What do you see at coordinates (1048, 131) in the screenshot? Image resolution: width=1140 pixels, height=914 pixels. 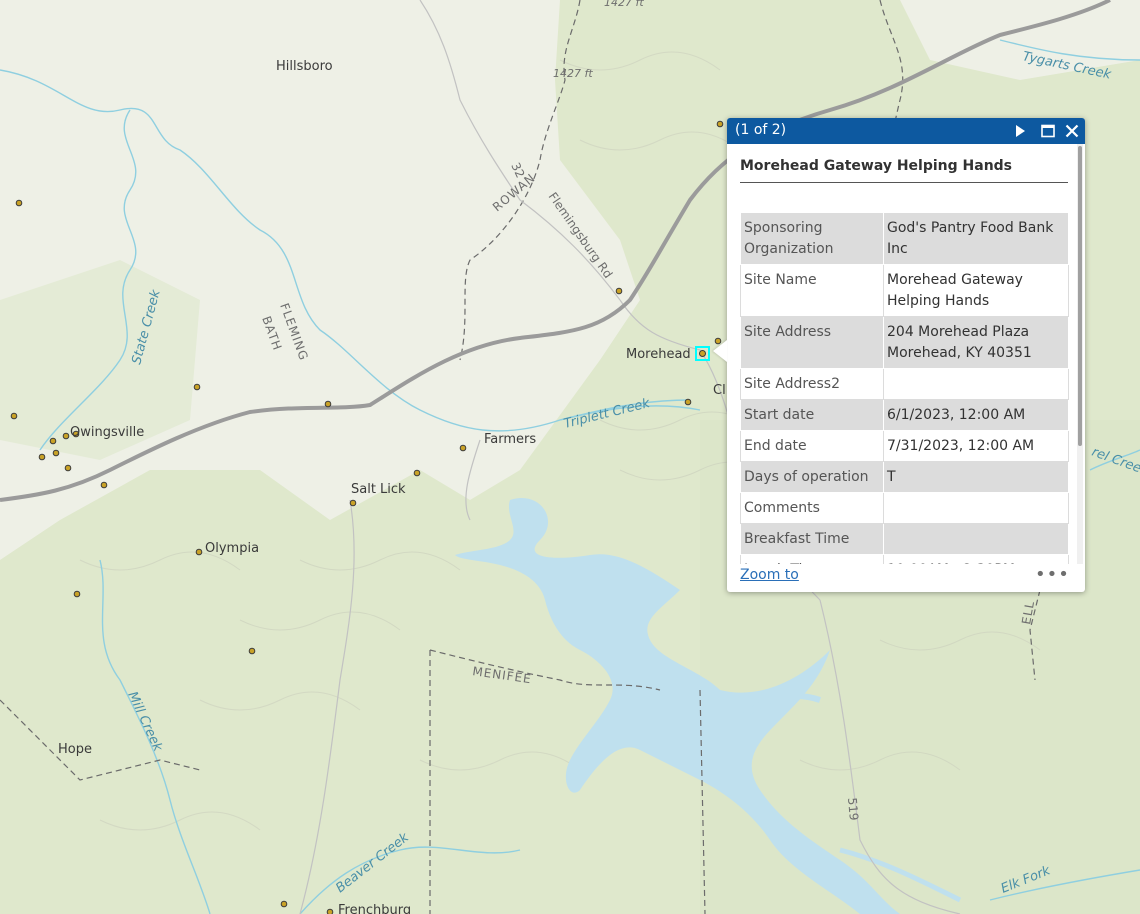 I see `maximize-icon` at bounding box center [1048, 131].